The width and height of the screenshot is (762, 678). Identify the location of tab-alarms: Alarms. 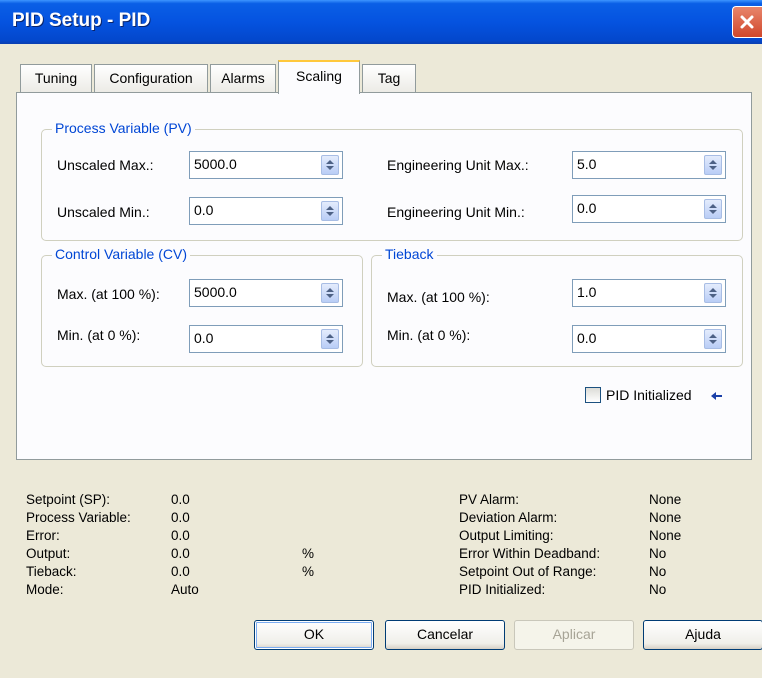
(243, 78).